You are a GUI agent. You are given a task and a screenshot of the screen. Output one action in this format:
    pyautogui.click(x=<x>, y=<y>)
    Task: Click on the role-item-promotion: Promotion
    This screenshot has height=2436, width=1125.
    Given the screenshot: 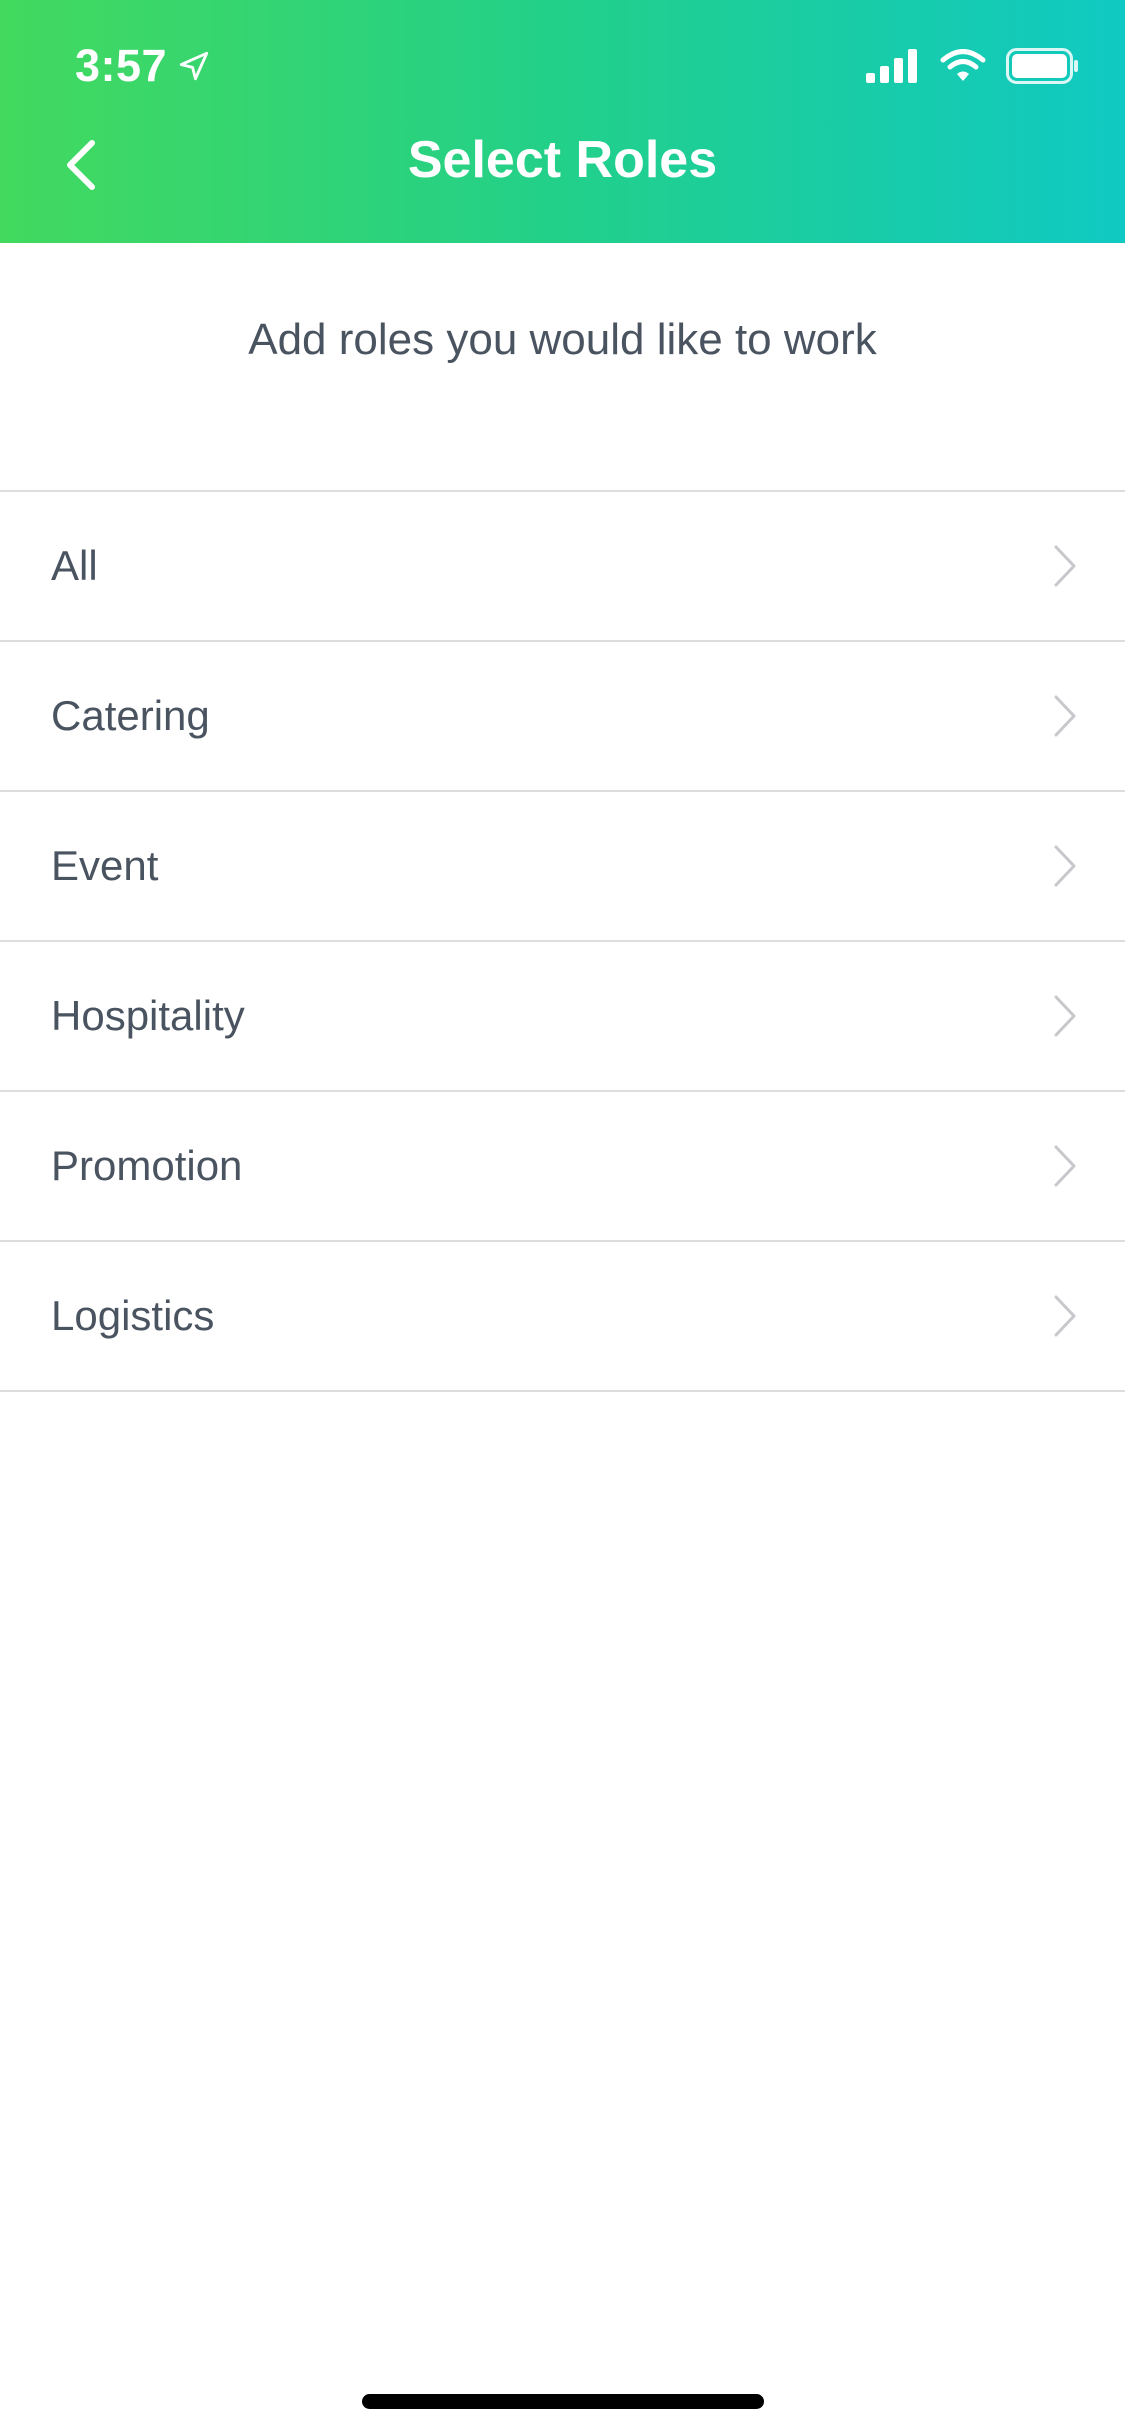 What is the action you would take?
    pyautogui.click(x=562, y=1167)
    